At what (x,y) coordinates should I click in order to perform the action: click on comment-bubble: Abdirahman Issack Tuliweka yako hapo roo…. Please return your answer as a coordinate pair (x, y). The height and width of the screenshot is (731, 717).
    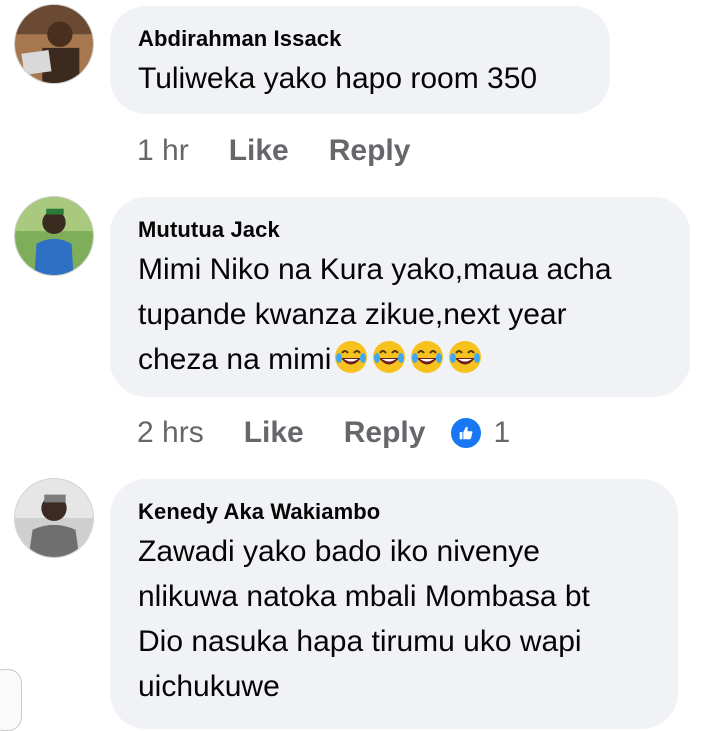
    Looking at the image, I should click on (360, 60).